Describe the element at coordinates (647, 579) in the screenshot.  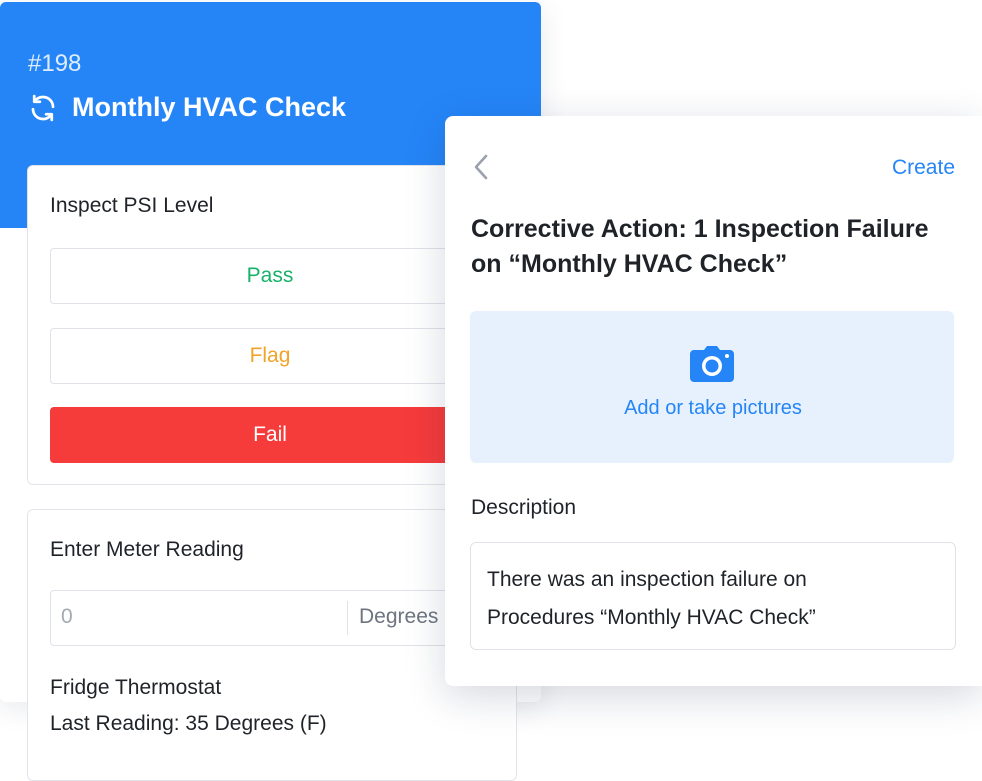
I see `description-line: There was an inspection failure on` at that location.